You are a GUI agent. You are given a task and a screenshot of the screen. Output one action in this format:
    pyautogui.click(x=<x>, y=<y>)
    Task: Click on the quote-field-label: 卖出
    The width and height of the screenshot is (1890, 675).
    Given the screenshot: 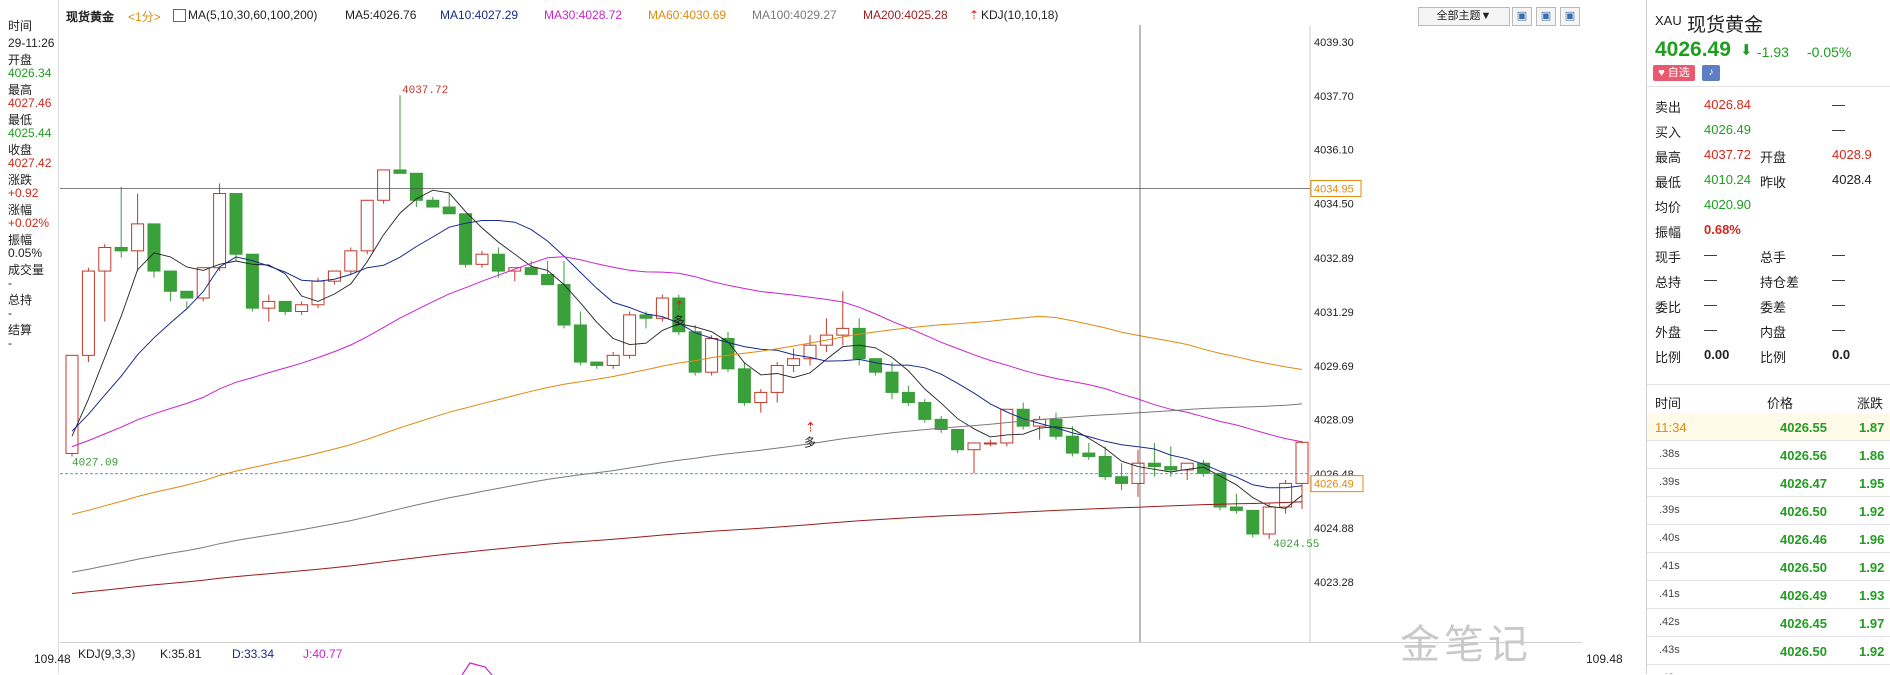 What is the action you would take?
    pyautogui.click(x=1668, y=107)
    